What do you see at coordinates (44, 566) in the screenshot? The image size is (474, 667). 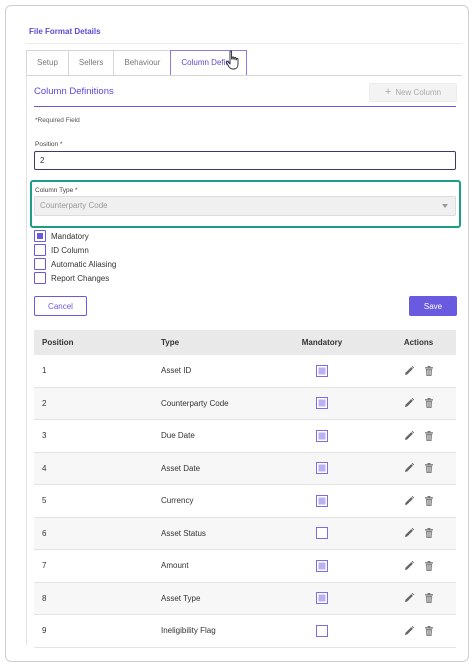 I see `row-position: 7` at bounding box center [44, 566].